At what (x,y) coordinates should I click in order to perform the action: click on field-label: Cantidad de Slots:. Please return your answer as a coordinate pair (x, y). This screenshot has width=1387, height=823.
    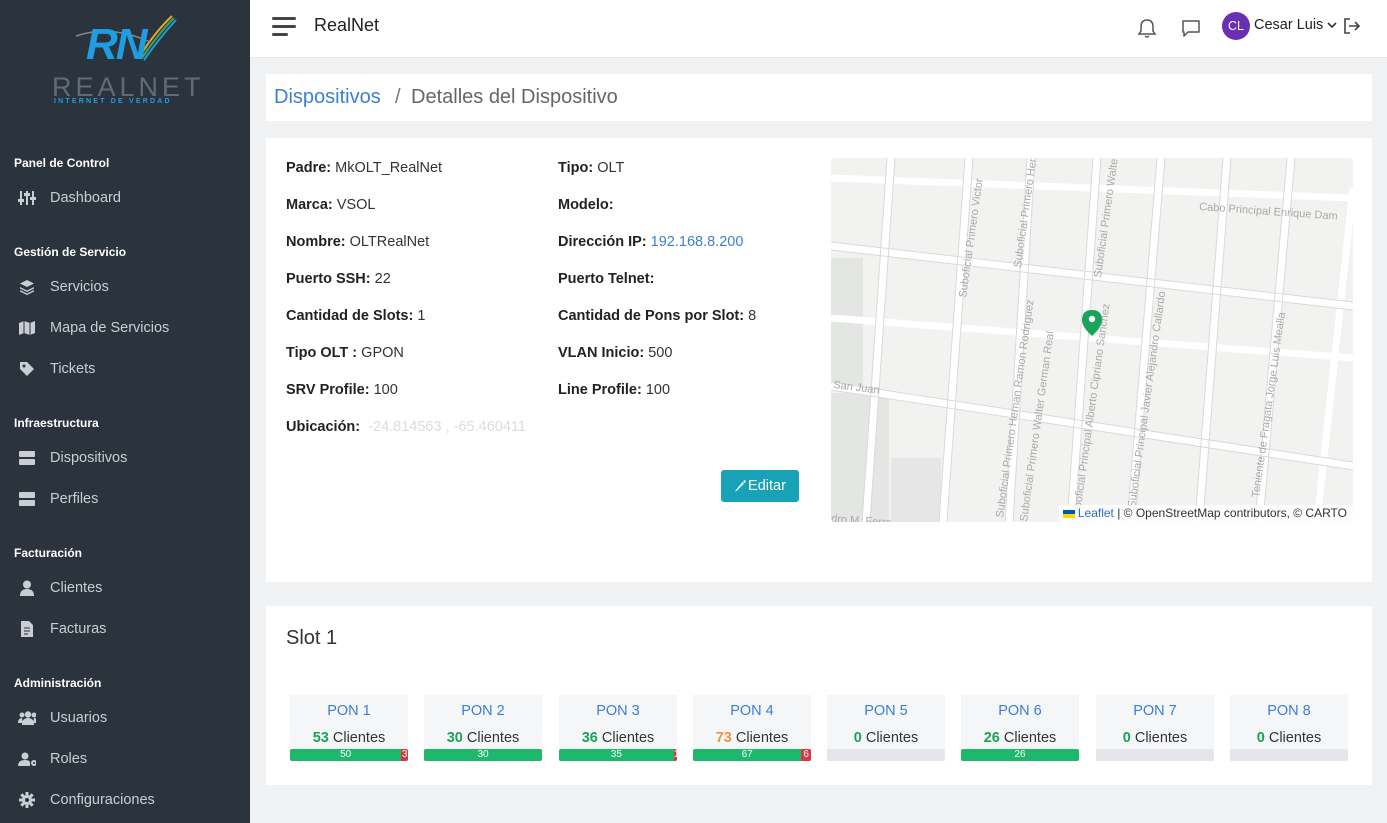
    Looking at the image, I should click on (350, 316).